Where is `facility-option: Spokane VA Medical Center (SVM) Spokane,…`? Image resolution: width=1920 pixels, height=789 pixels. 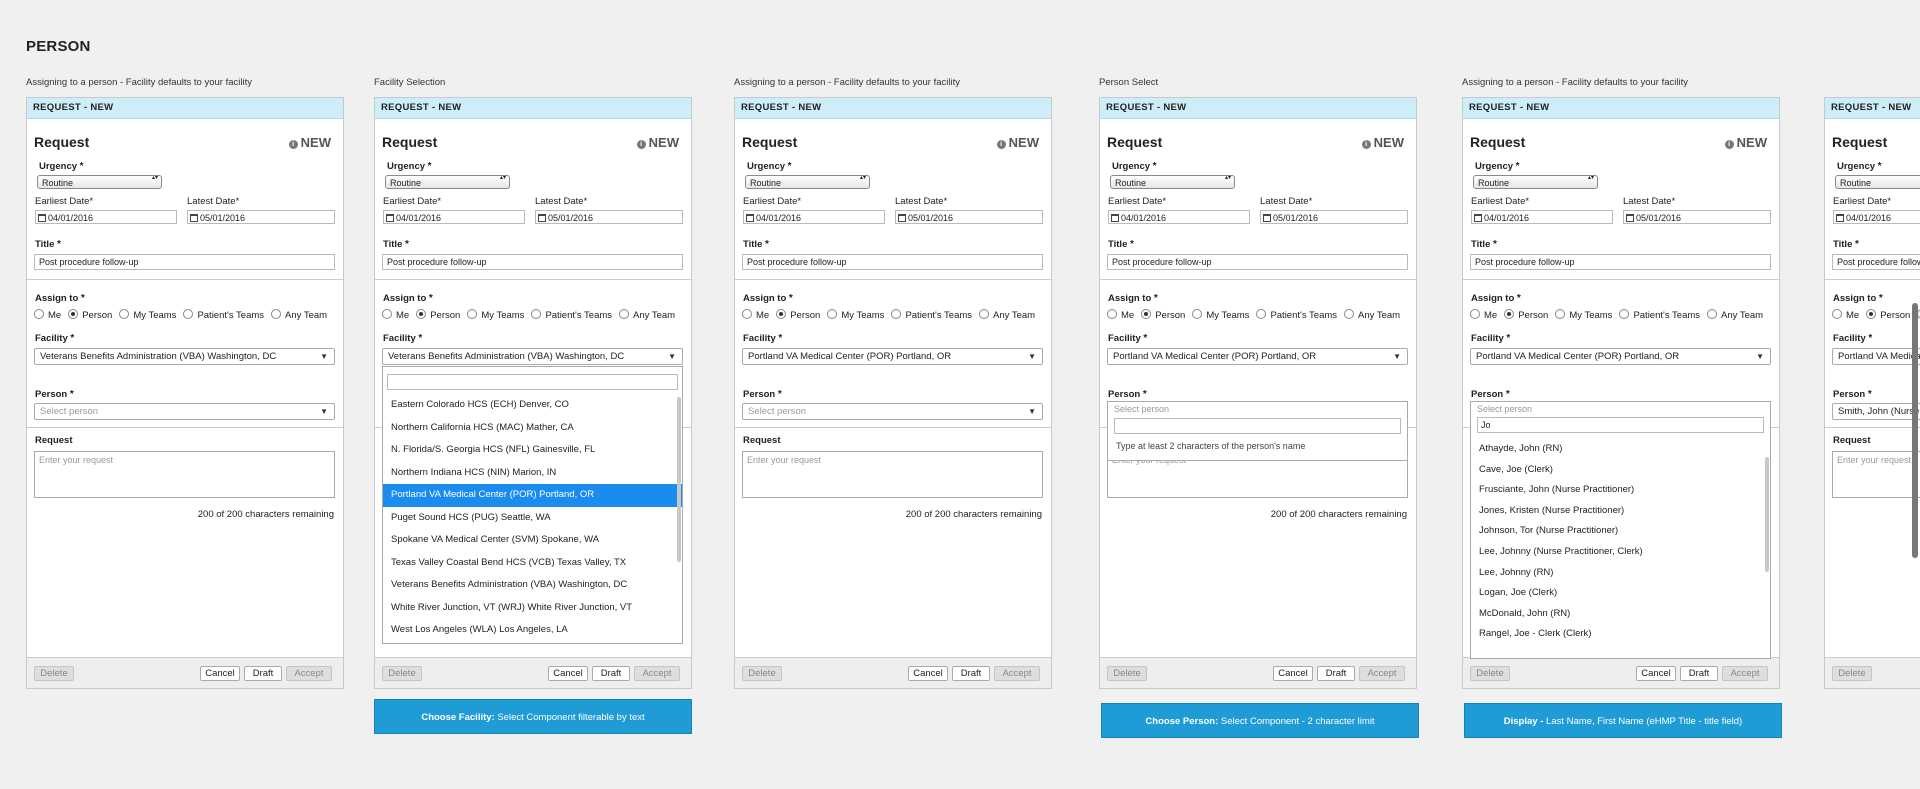
facility-option: Spokane VA Medical Center (SVM) Spokane,… is located at coordinates (532, 540).